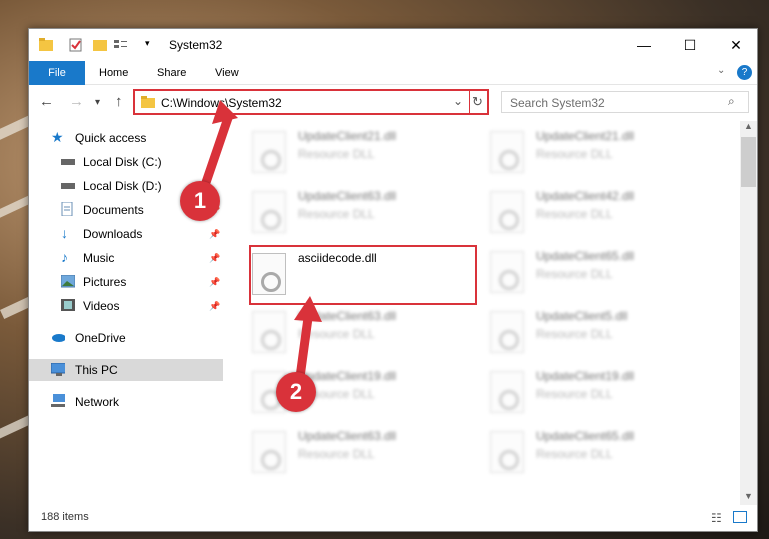  What do you see at coordinates (296, 392) in the screenshot?
I see `callout-badge-2: 2` at bounding box center [296, 392].